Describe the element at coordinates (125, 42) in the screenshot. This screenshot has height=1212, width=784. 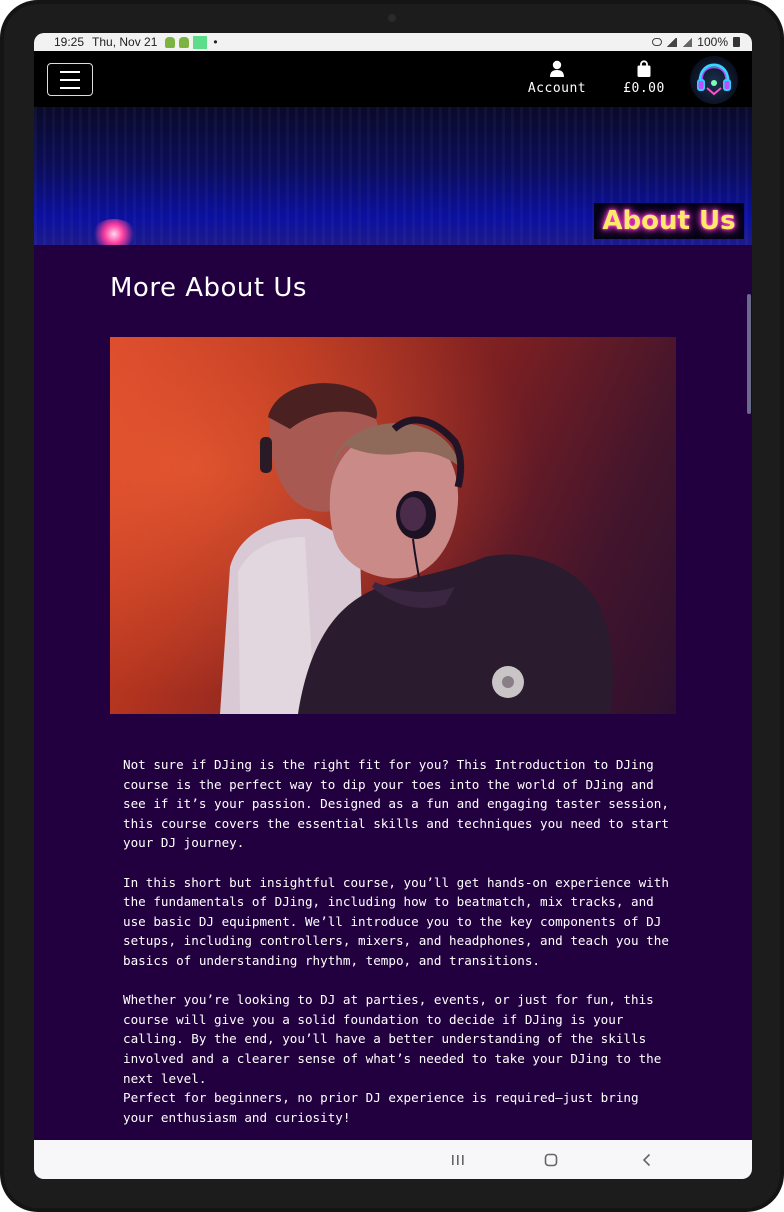
I see `status-date: Thu, Nov 21` at that location.